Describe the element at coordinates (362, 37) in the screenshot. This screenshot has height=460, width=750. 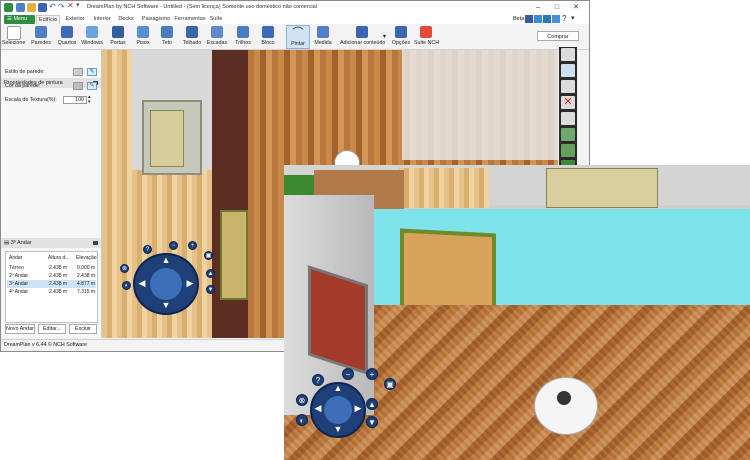
I see `add-content-button: Adicionar conteúdo` at that location.